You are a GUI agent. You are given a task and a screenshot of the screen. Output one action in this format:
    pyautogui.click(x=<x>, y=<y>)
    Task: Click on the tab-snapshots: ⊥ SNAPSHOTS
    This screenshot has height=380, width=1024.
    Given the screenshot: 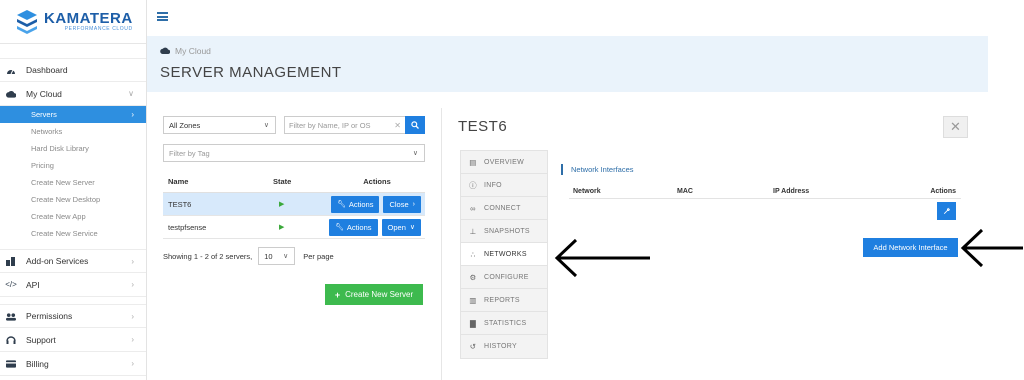 What is the action you would take?
    pyautogui.click(x=504, y=231)
    